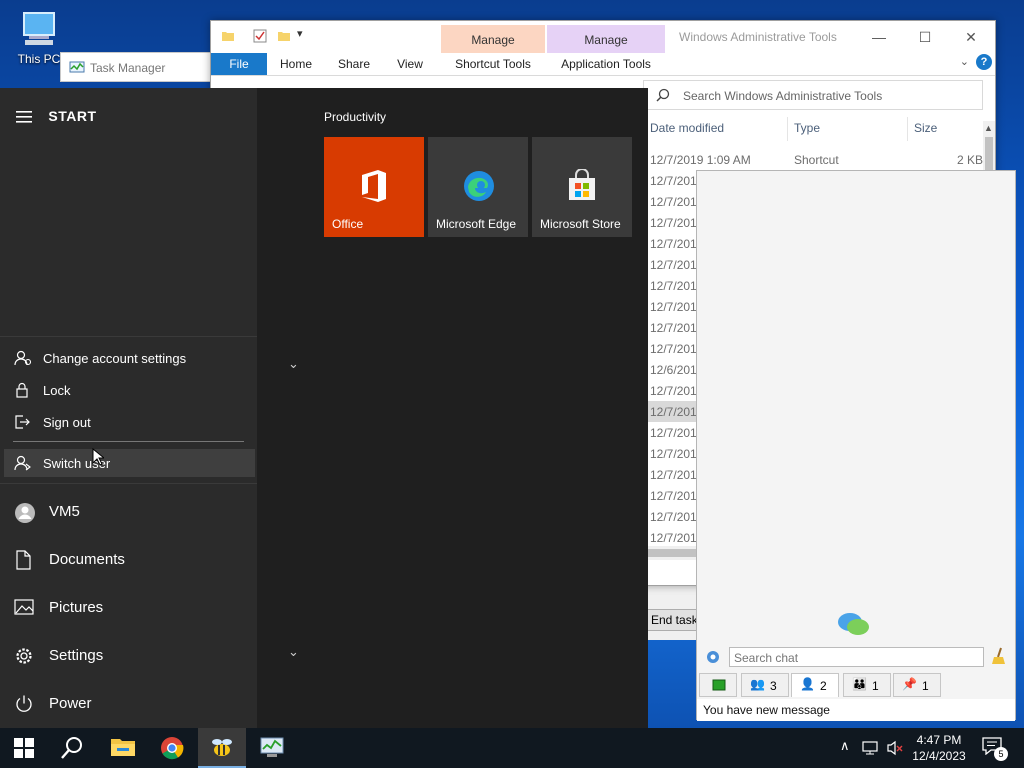 This screenshot has height=768, width=1024. I want to click on new-folder-icon, so click(284, 36).